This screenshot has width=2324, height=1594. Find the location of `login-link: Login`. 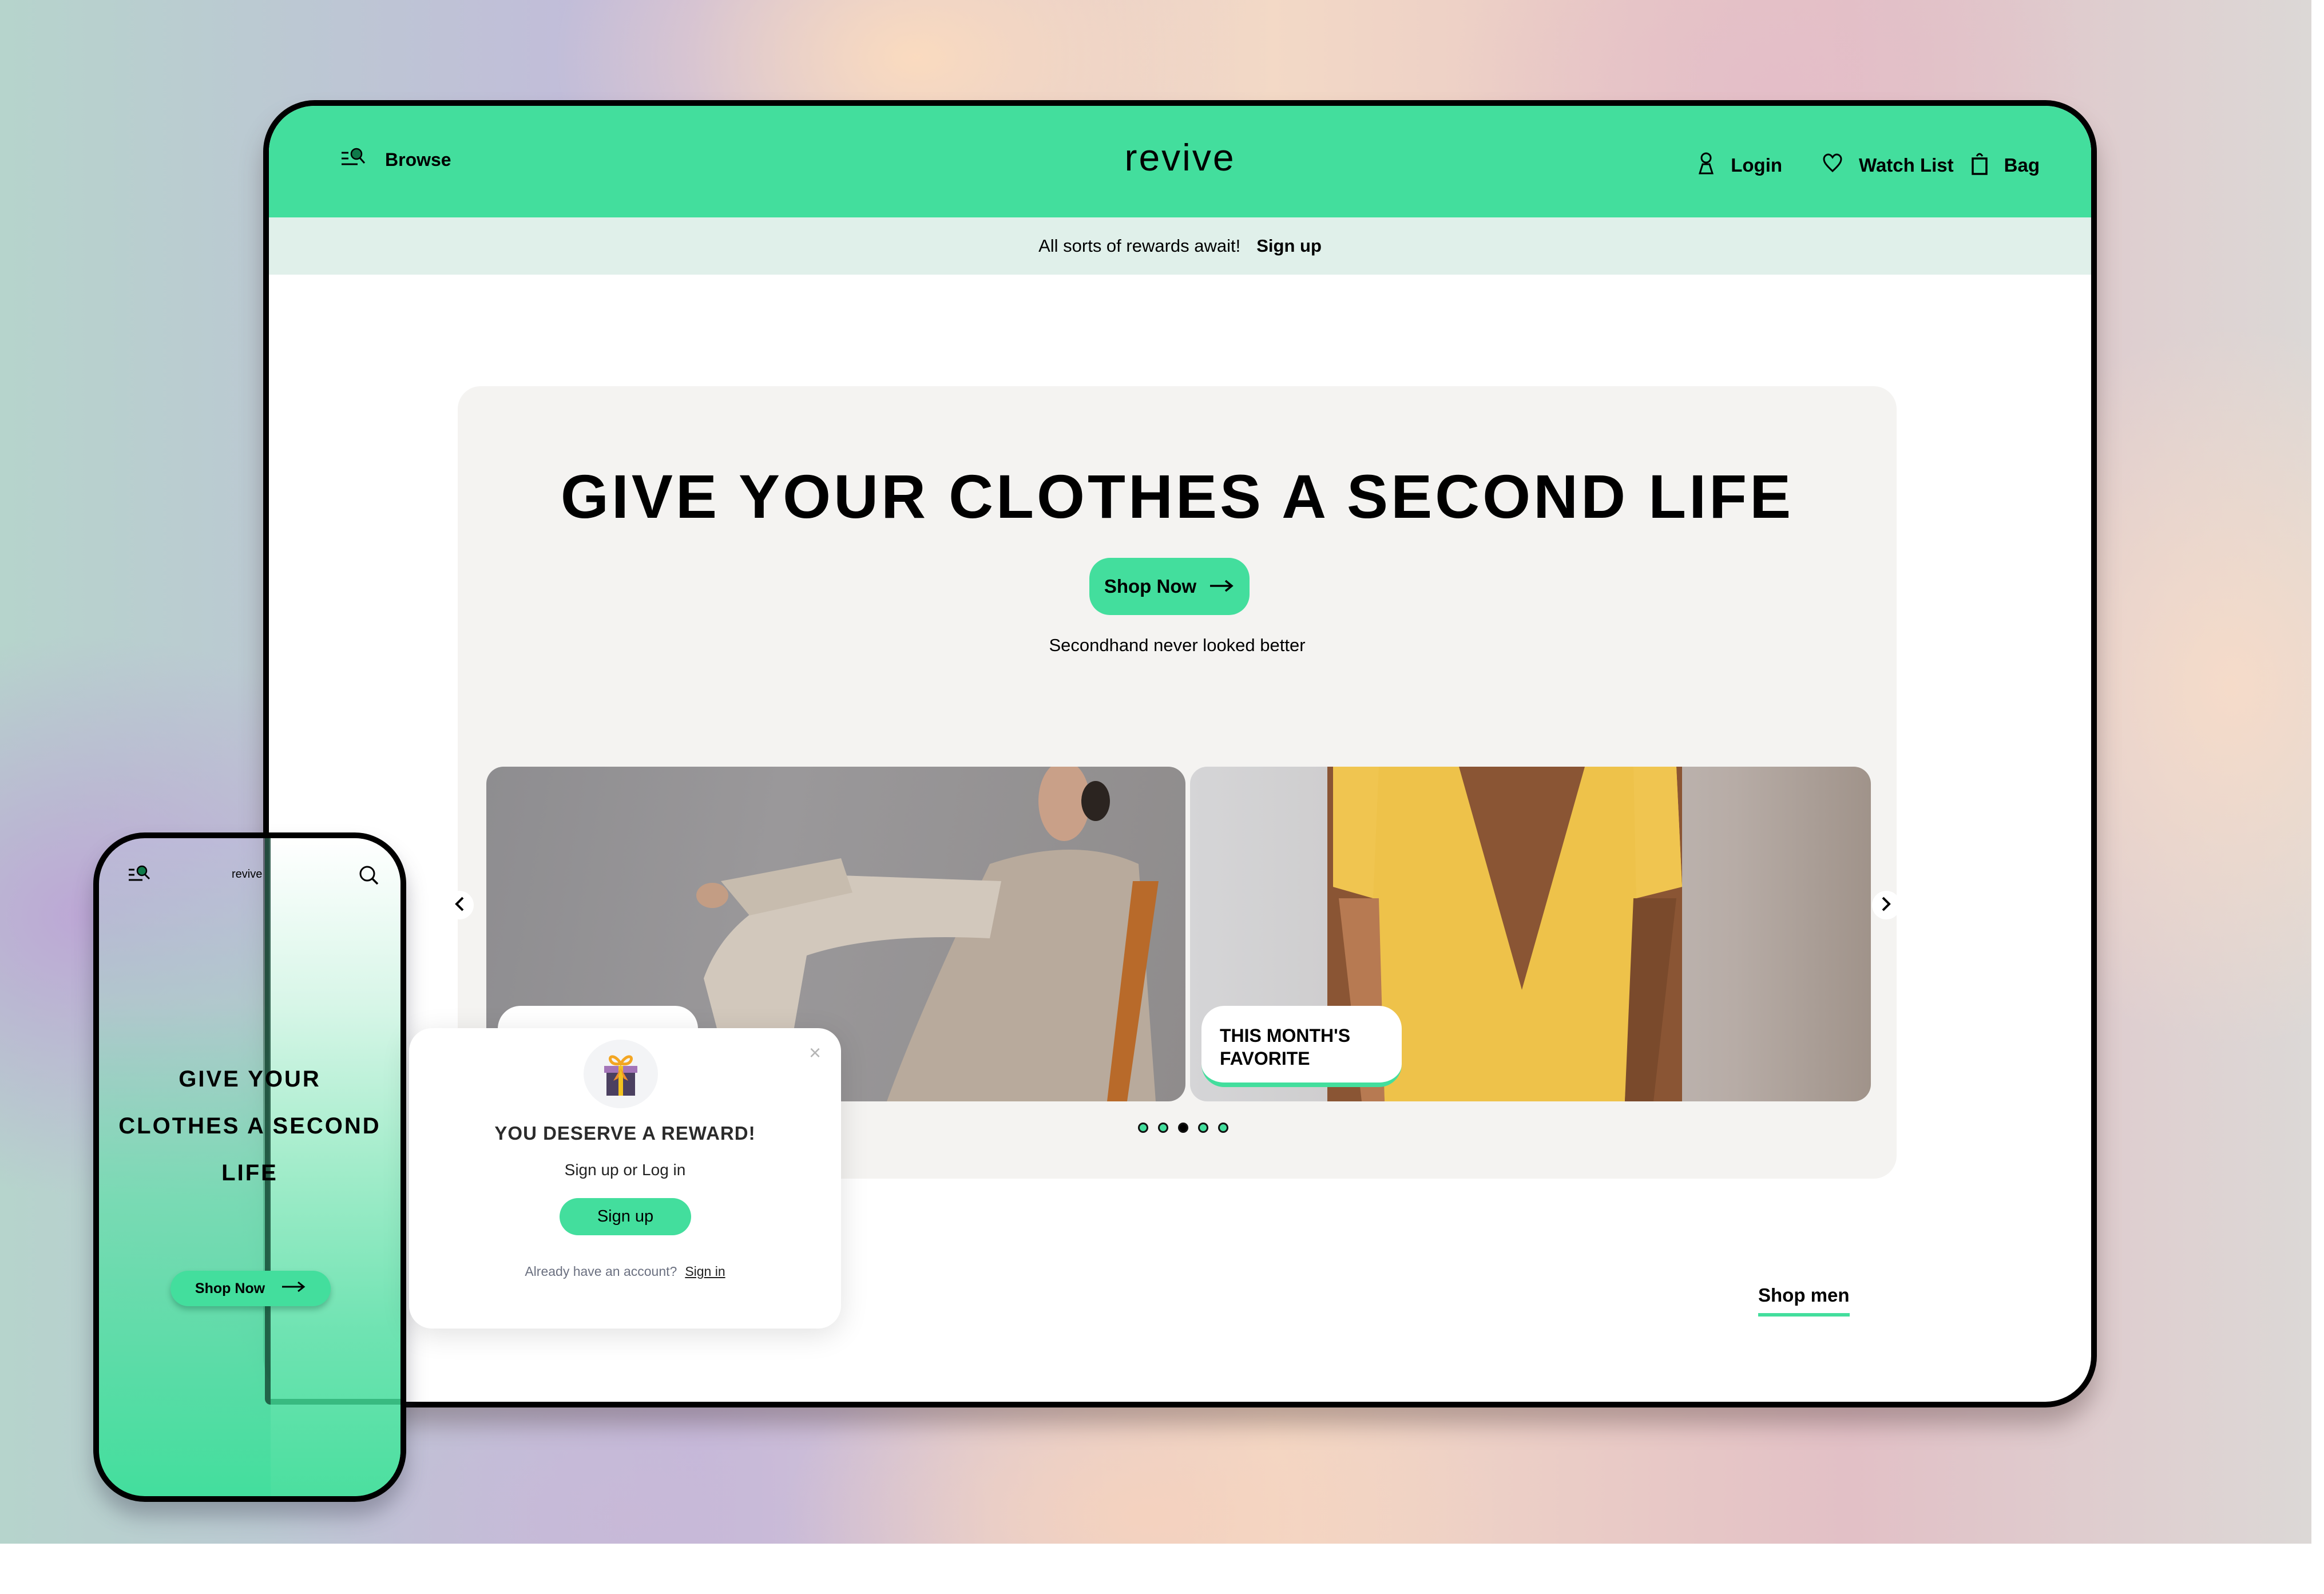

login-link: Login is located at coordinates (1740, 165).